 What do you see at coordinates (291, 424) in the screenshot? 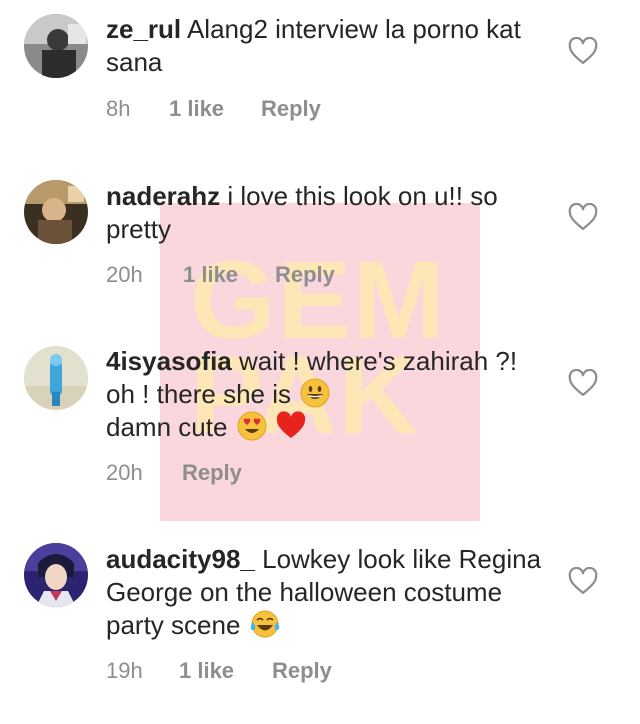
I see `red-heart-emoji` at bounding box center [291, 424].